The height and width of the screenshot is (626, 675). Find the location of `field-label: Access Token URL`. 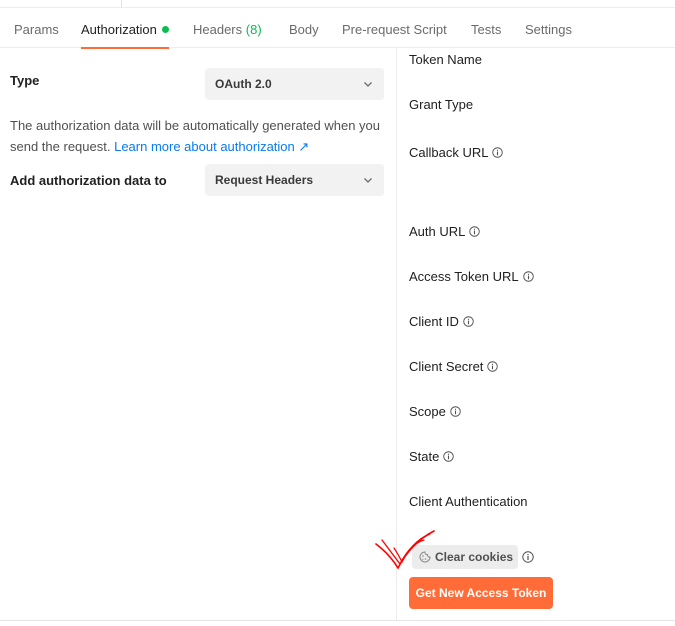

field-label: Access Token URL is located at coordinates (464, 276).